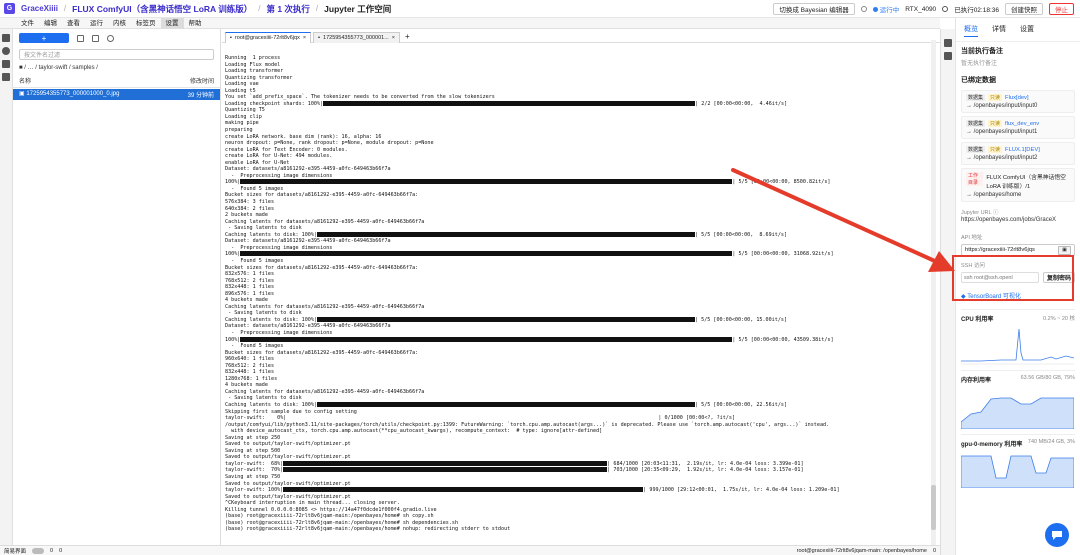 This screenshot has width=1080, height=555. What do you see at coordinates (814, 9) in the screenshot?
I see `bayesian-editor-button: 切换成 Bayesian 编辑器` at bounding box center [814, 9].